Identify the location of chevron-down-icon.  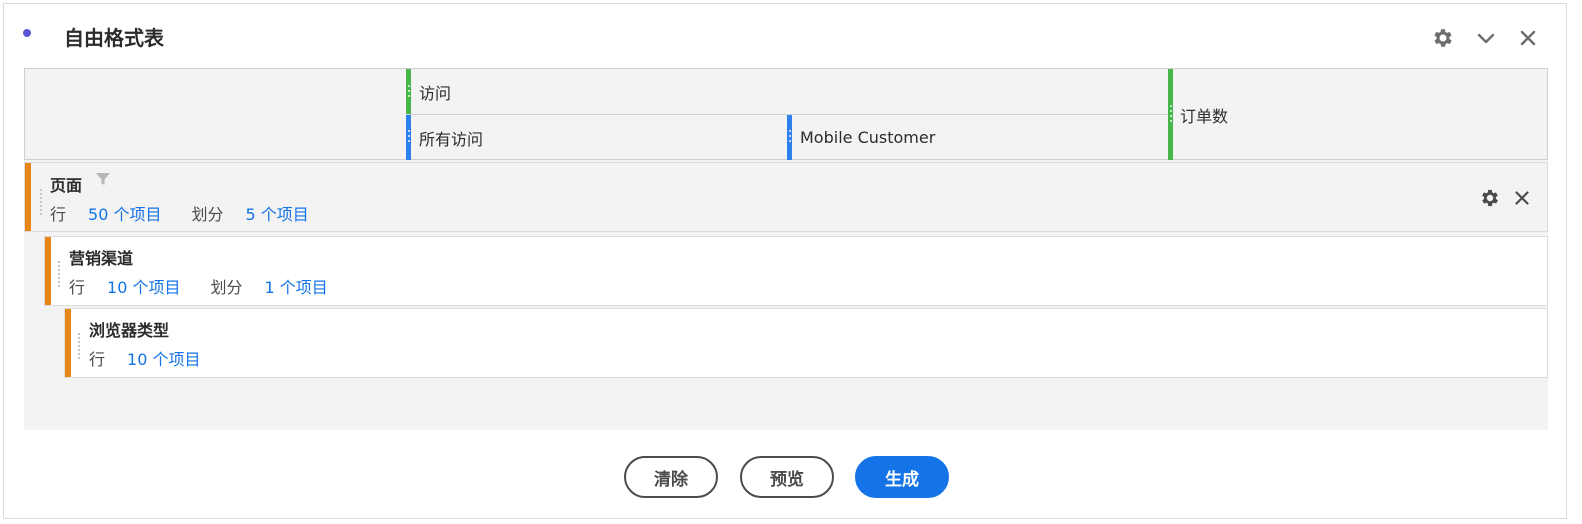
(1486, 38).